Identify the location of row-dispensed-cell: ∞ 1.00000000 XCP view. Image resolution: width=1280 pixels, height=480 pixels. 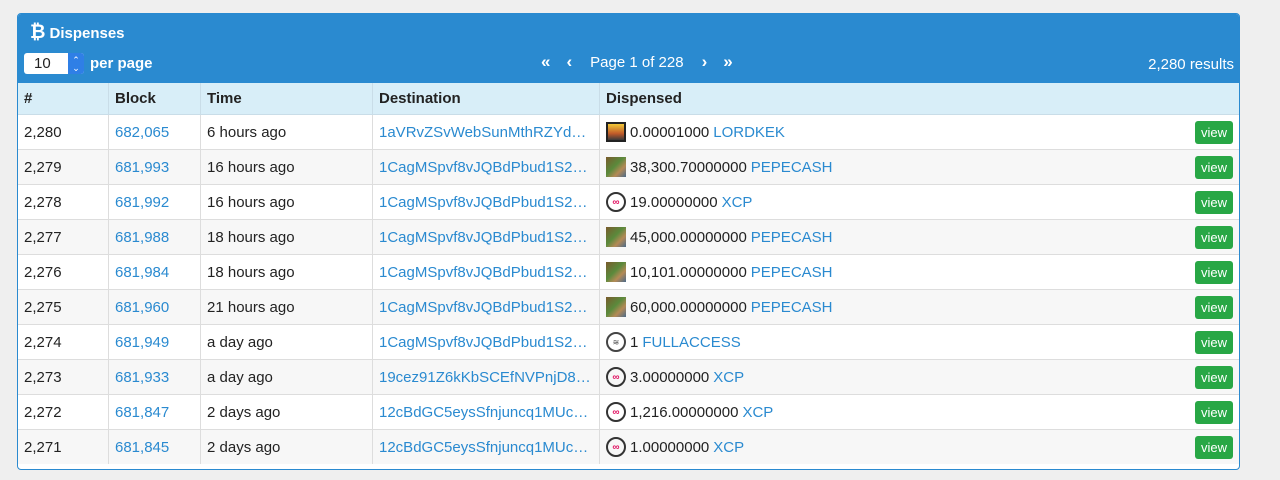
(919, 446).